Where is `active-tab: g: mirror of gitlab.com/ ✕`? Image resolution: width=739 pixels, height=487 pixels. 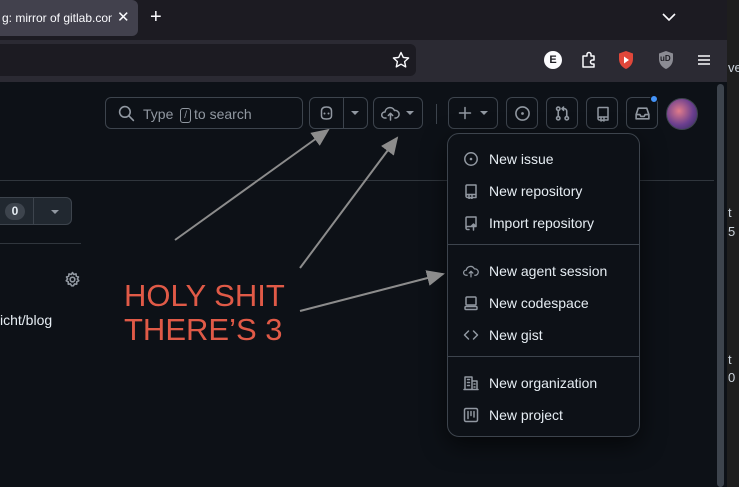
active-tab: g: mirror of gitlab.com/ ✕ is located at coordinates (69, 18).